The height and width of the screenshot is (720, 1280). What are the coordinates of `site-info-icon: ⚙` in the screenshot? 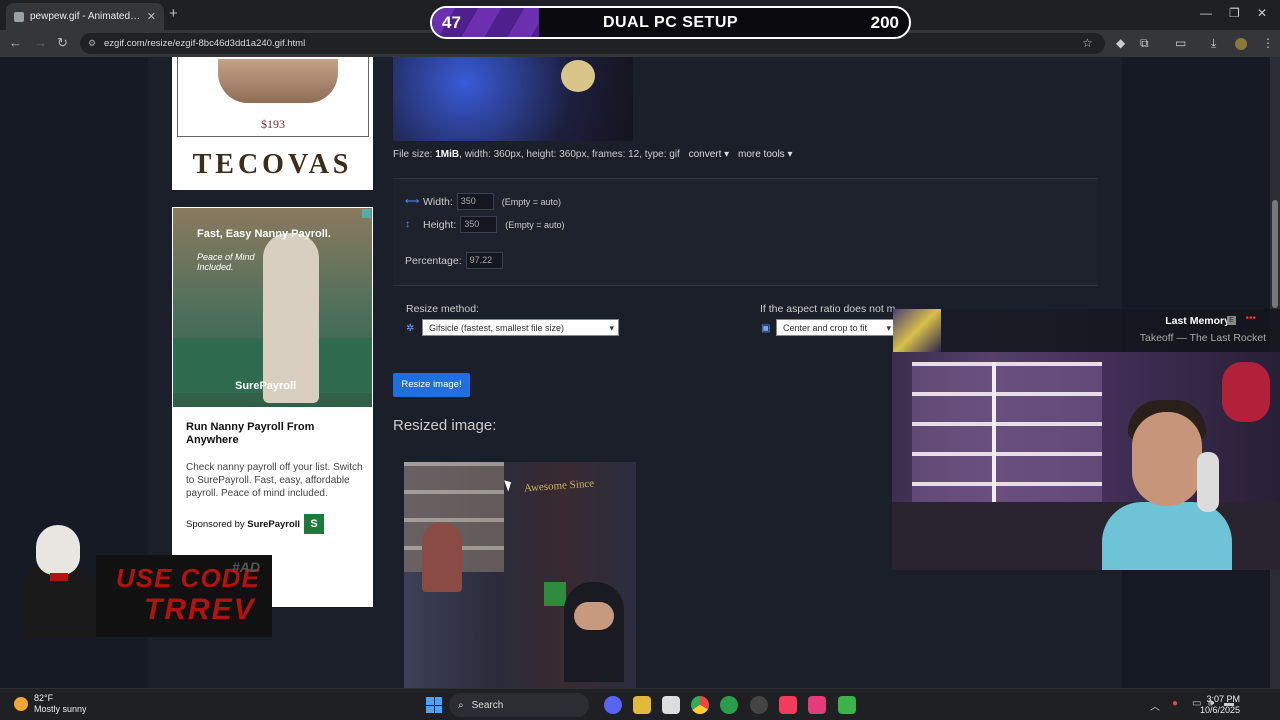 It's located at (92, 43).